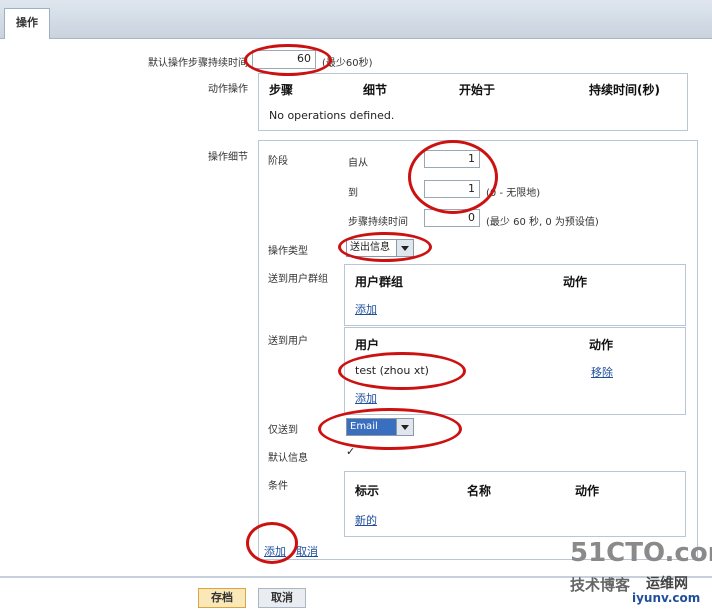 Image resolution: width=712 pixels, height=613 pixels. Describe the element at coordinates (278, 161) in the screenshot. I see `stage-label: 阶段` at that location.